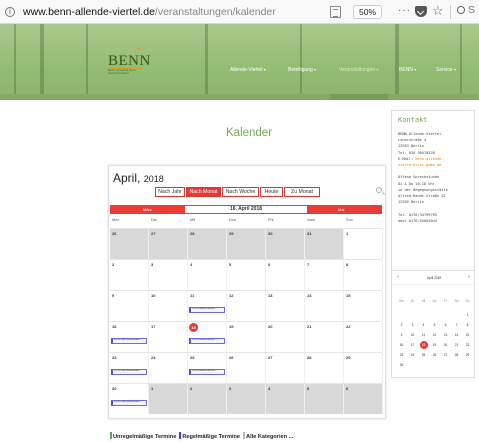 The height and width of the screenshot is (442, 479). What do you see at coordinates (401, 325) in the screenshot?
I see `mini-day: 2` at bounding box center [401, 325].